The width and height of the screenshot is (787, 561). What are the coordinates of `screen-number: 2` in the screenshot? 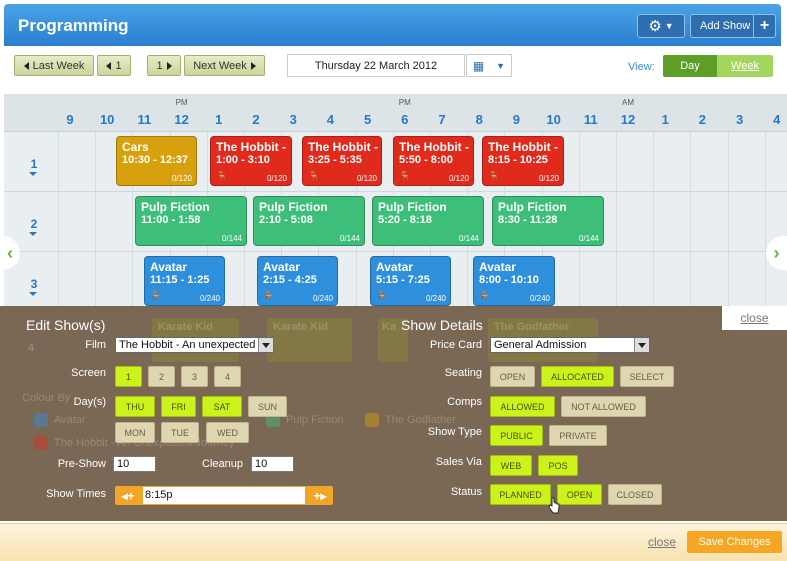 It's located at (34, 224).